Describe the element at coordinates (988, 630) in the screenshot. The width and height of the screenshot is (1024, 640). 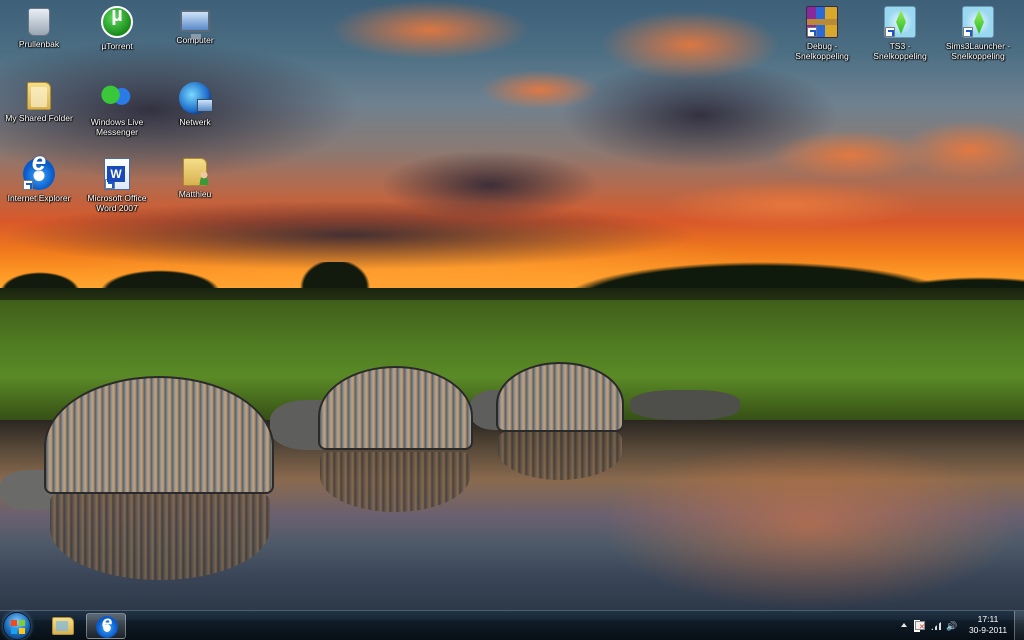
I see `clock-date: 30-9-2011` at that location.